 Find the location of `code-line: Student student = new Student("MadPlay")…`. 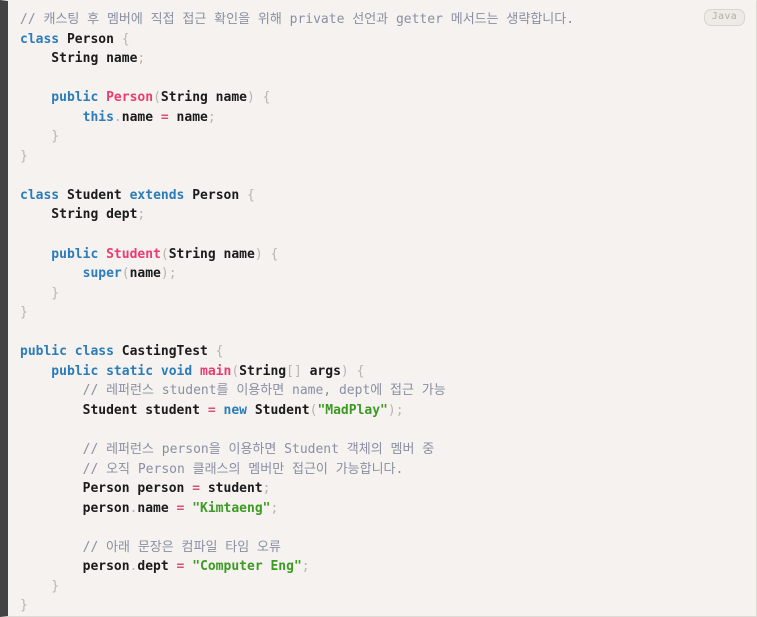

code-line: Student student = new Student("MadPlay")… is located at coordinates (381, 411).